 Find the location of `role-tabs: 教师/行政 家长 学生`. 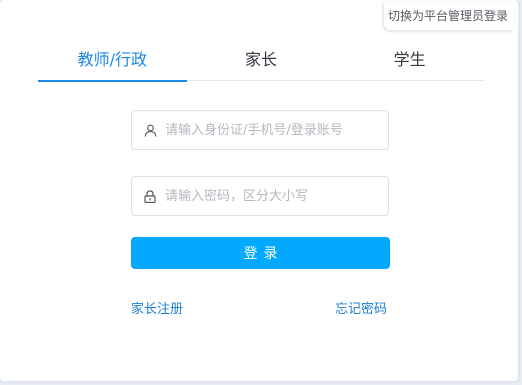

role-tabs: 教师/行政 家长 学生 is located at coordinates (261, 63).